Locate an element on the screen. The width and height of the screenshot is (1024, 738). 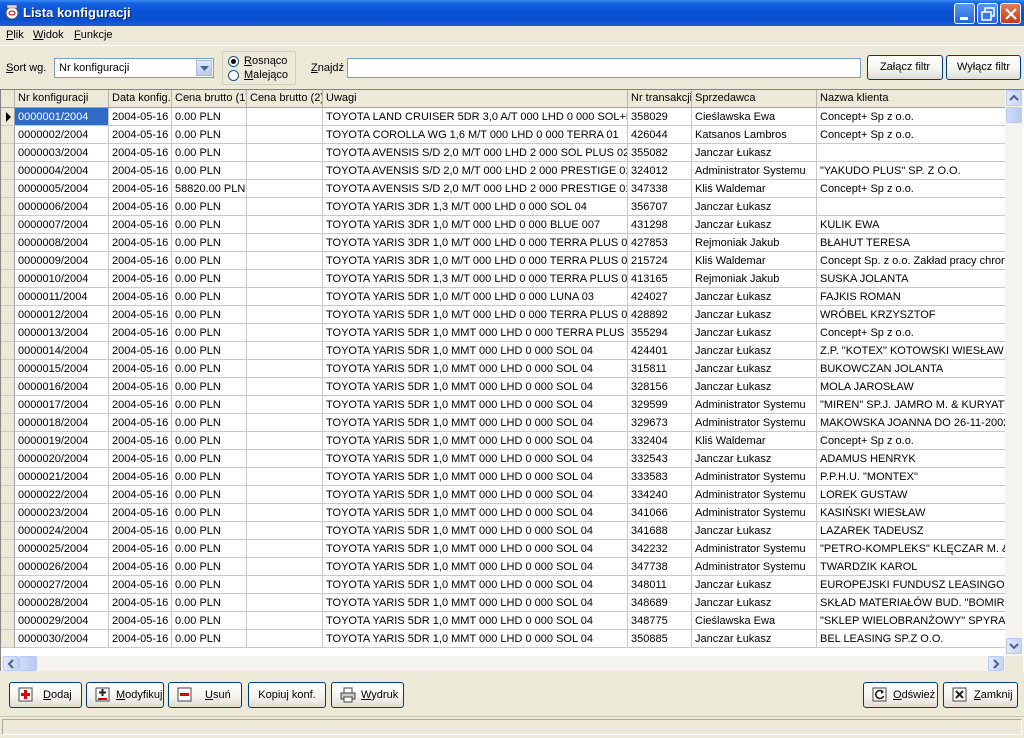
table-cell: 0000029/2004 is located at coordinates (62, 621).